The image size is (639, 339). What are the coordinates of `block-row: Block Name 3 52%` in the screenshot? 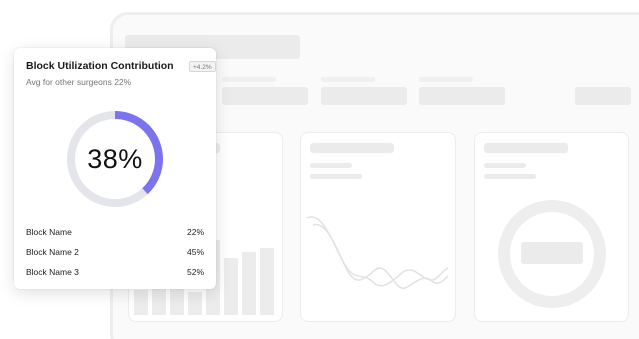 It's located at (115, 272).